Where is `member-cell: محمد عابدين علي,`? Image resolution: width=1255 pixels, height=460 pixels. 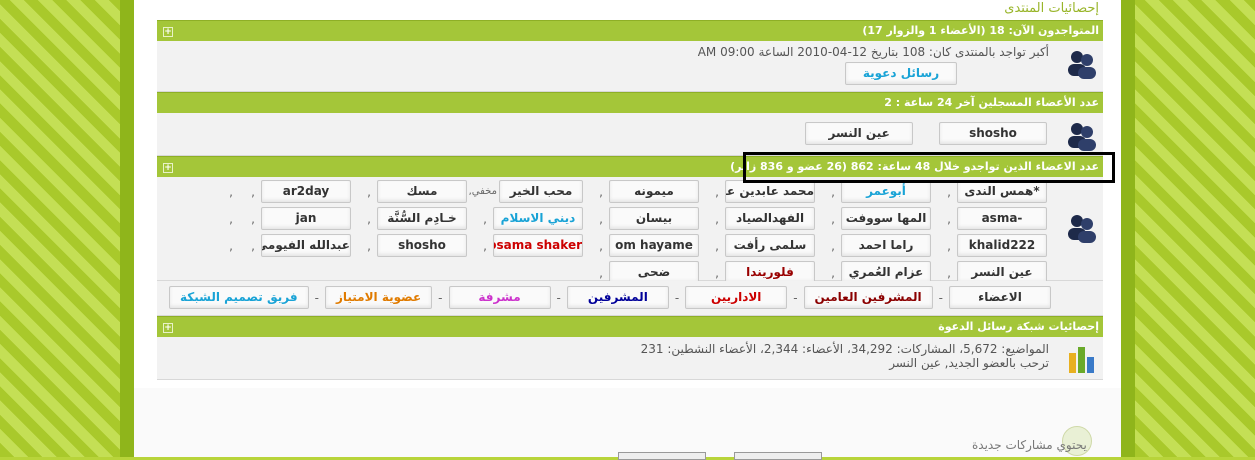 member-cell: محمد عابدين علي, is located at coordinates (759, 191).